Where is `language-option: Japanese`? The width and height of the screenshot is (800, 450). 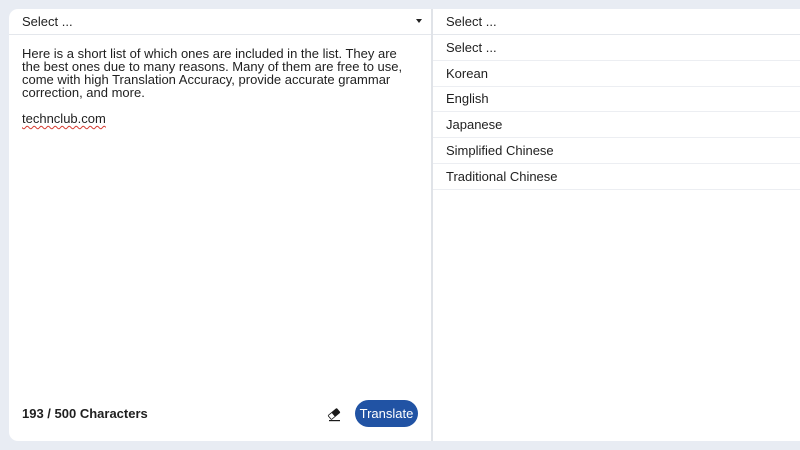
language-option: Japanese is located at coordinates (616, 125).